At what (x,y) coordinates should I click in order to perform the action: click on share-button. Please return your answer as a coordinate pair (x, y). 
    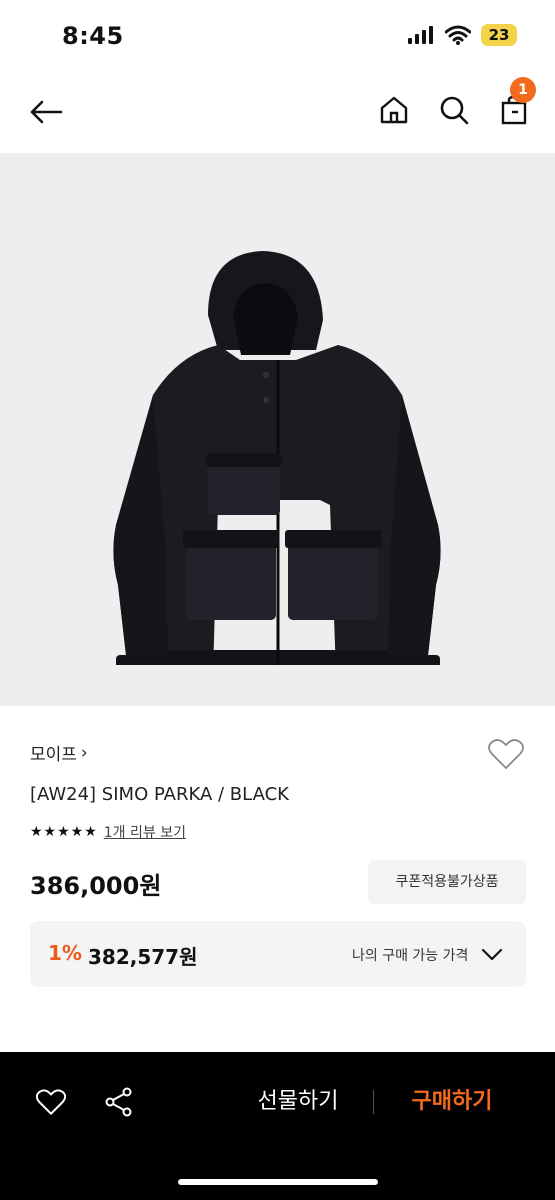
    Looking at the image, I should click on (119, 1102).